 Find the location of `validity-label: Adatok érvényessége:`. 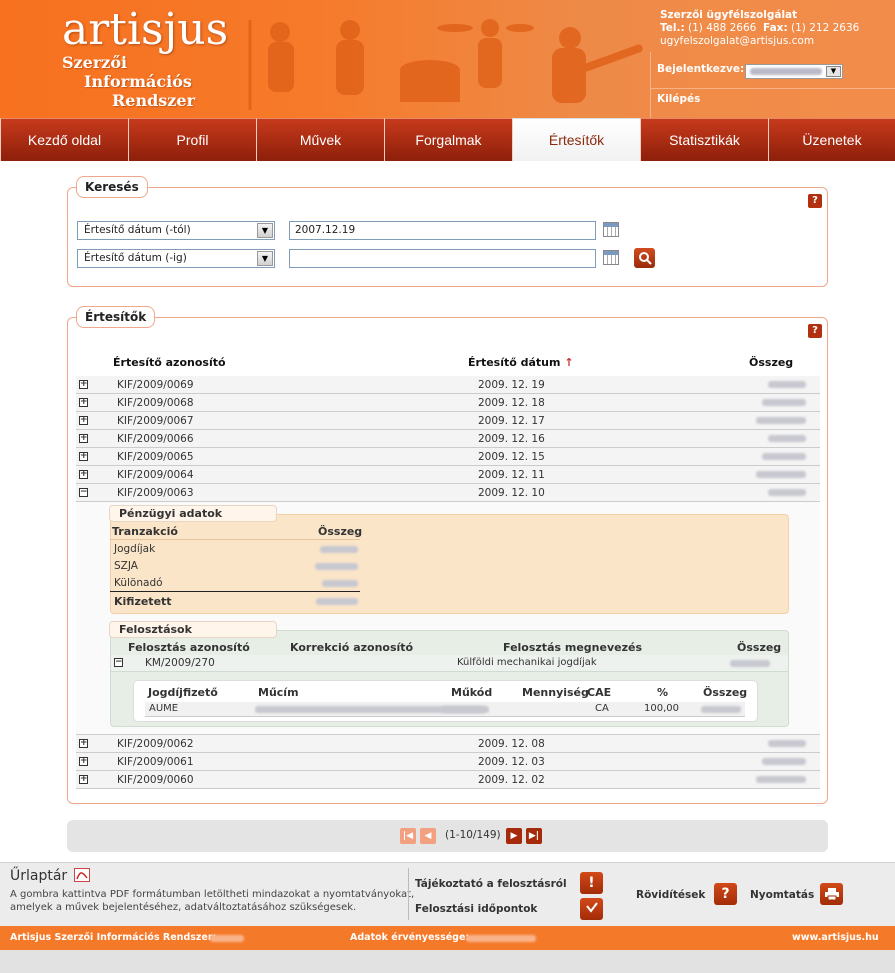

validity-label: Adatok érvényessége: is located at coordinates (410, 937).